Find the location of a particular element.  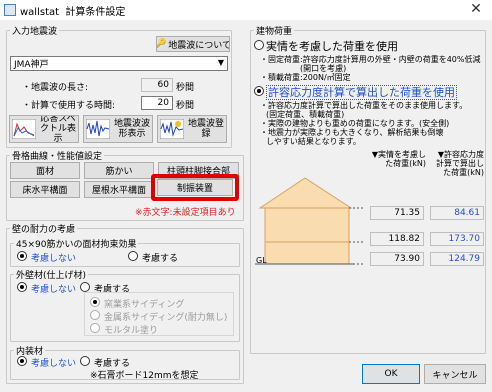

exterior-consider-radio is located at coordinates (85, 287).